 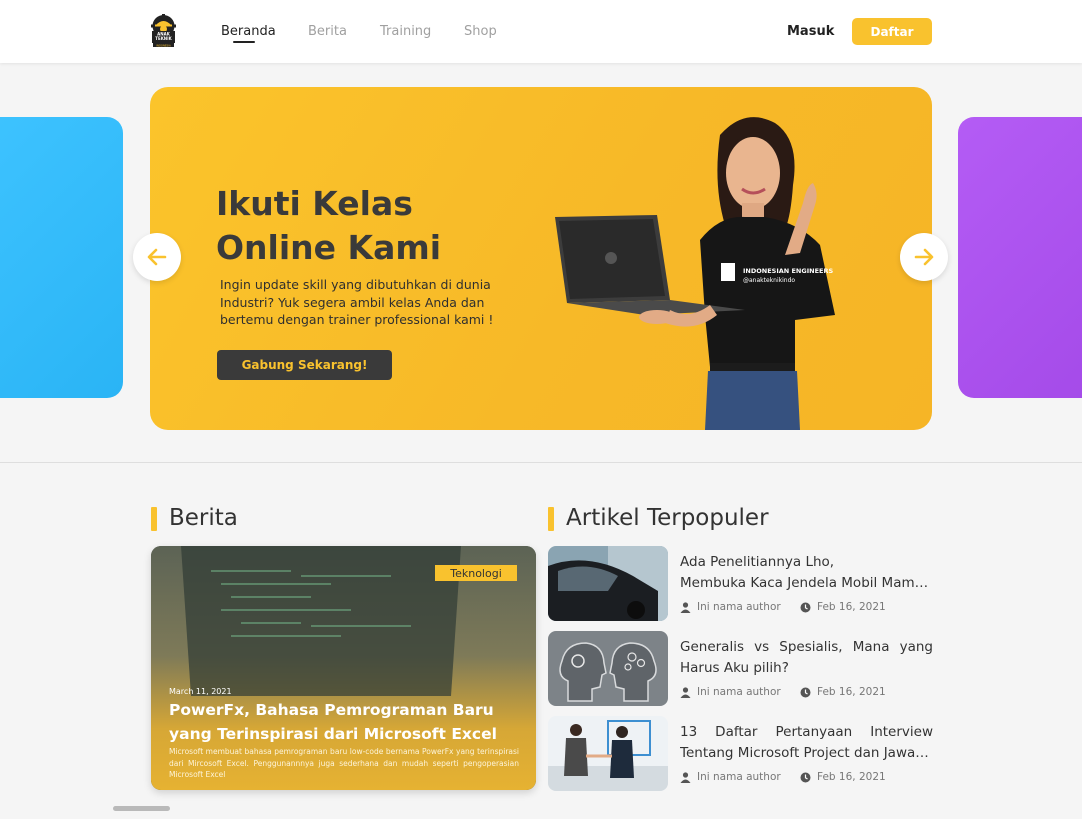 What do you see at coordinates (734, 667) in the screenshot?
I see `article-title-line2: Harus Aku pilih?` at bounding box center [734, 667].